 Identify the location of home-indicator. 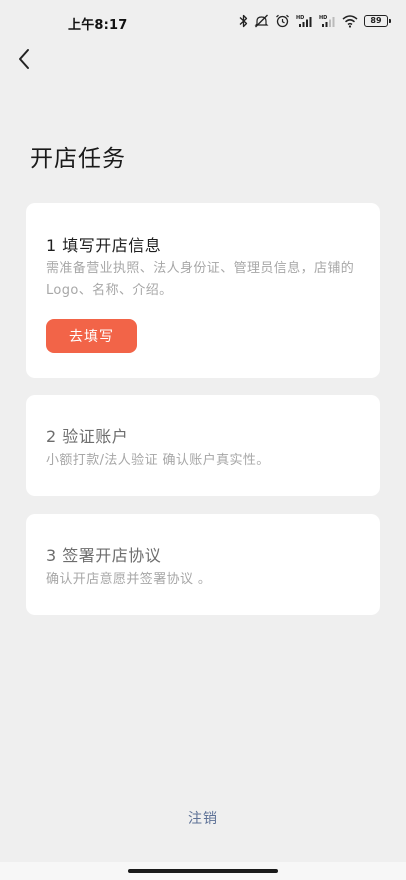
(203, 871).